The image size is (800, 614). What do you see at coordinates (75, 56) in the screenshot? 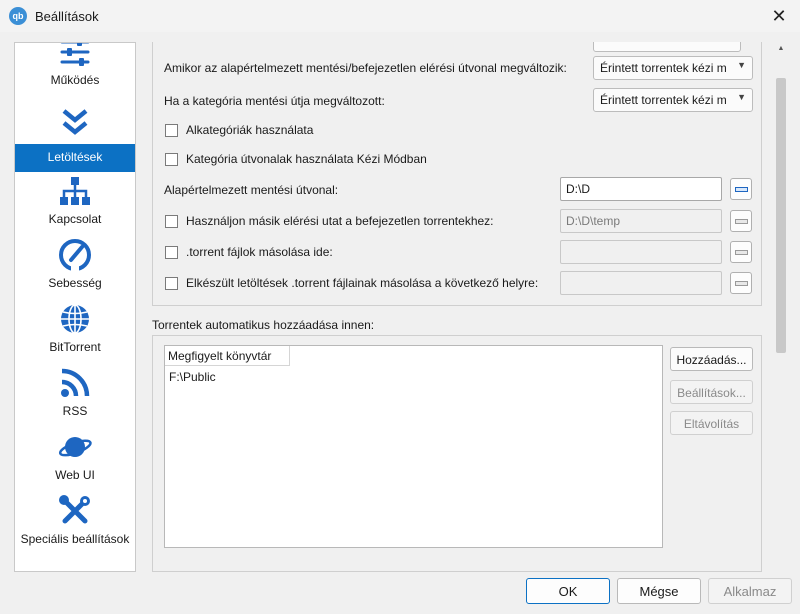
I see `sliders-icon` at bounding box center [75, 56].